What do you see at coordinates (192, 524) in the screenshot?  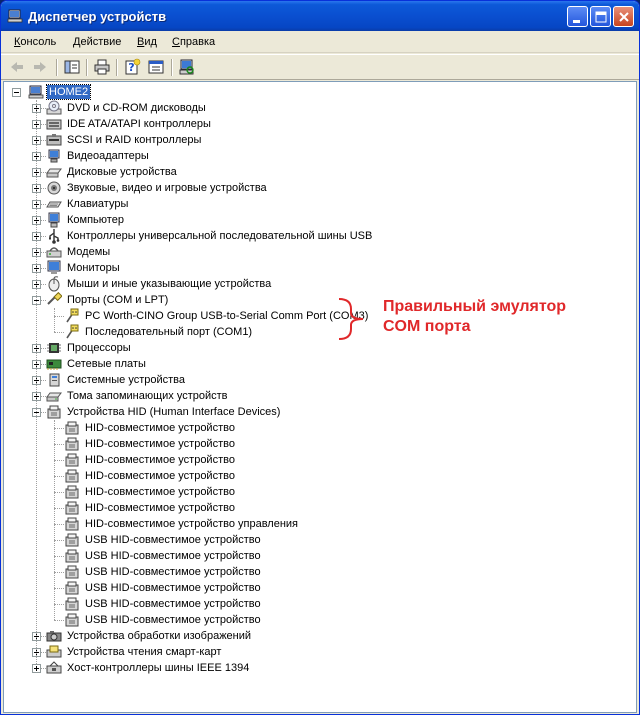 I see `tree-device-17-6-label: HID-совместимое устройство управления` at bounding box center [192, 524].